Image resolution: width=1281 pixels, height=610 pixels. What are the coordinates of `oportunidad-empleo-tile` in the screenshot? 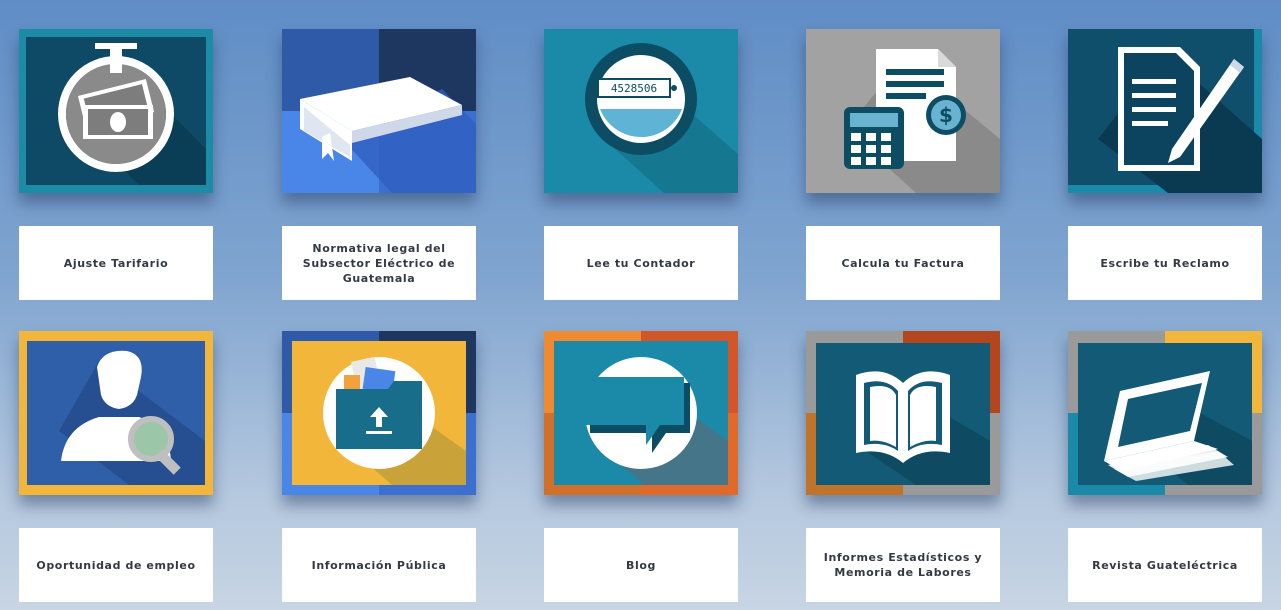 It's located at (116, 413).